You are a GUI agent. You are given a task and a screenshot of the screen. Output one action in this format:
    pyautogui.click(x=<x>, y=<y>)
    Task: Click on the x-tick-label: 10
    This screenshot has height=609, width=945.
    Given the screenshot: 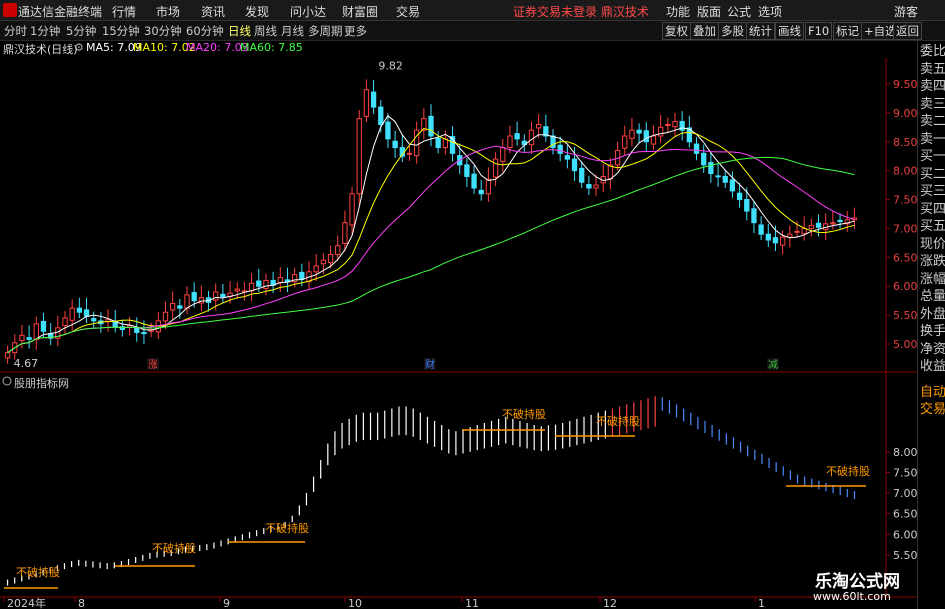 What is the action you would take?
    pyautogui.click(x=355, y=603)
    